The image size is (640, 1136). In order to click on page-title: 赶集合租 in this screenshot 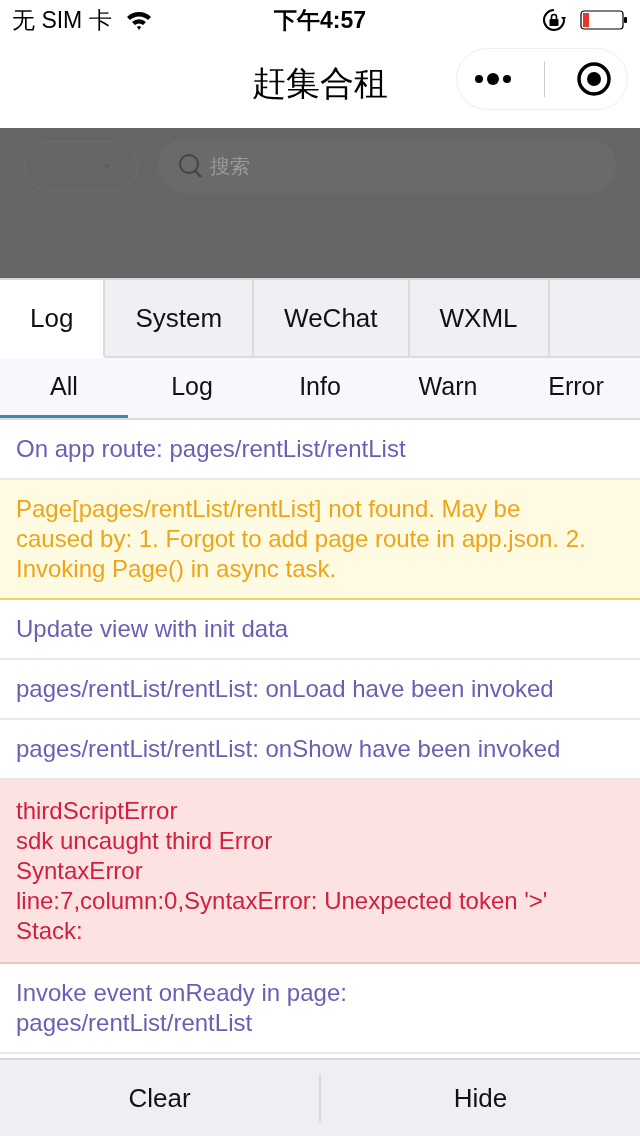, I will do `click(320, 83)`.